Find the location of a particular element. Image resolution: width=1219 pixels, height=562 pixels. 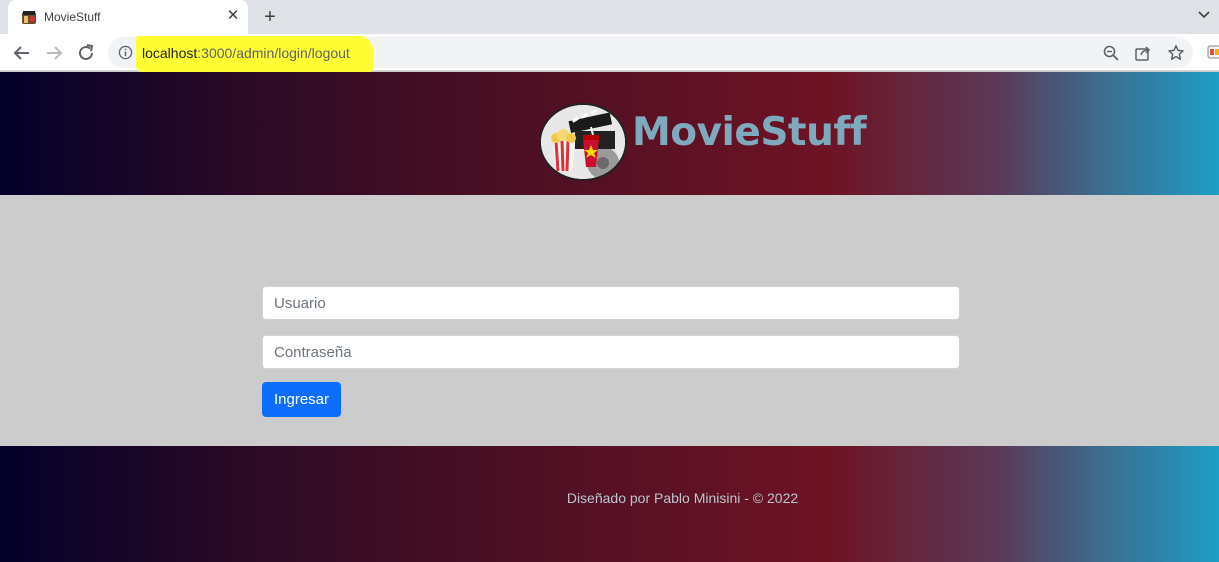

tab-close-icon: ✕ is located at coordinates (233, 16).